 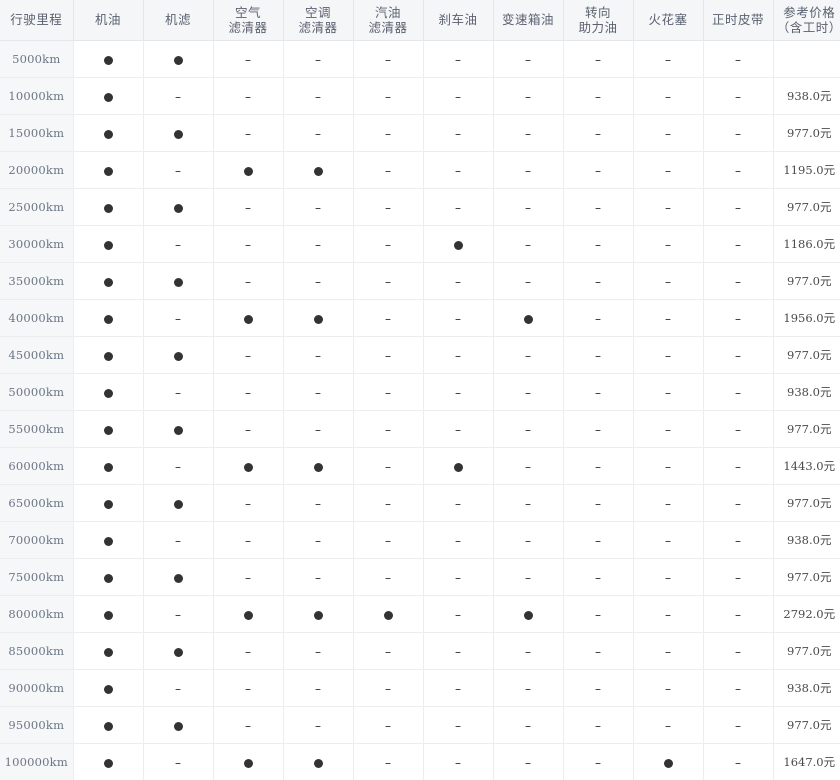 I want to click on column-header-mileage: 行驶里程, so click(x=36, y=20).